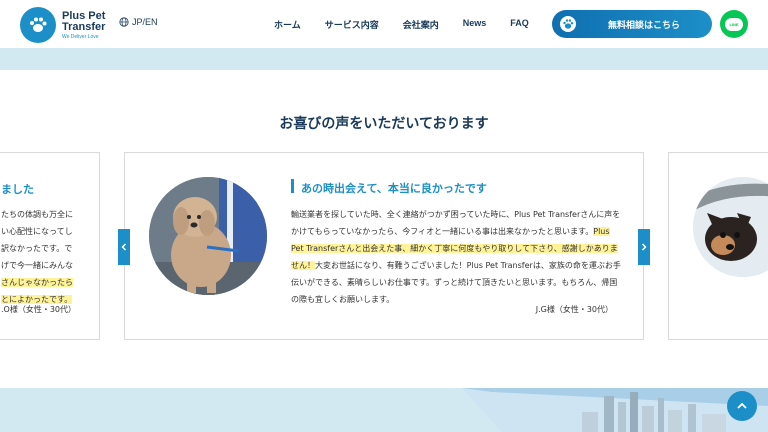  What do you see at coordinates (39, 309) in the screenshot?
I see `card-author: .O様（女性・30代）` at bounding box center [39, 309].